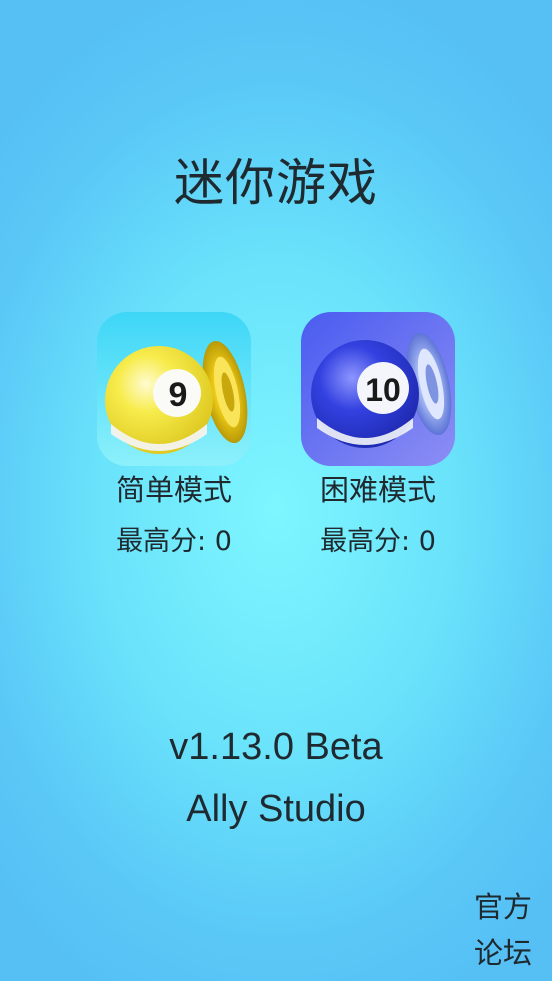  Describe the element at coordinates (383, 390) in the screenshot. I see `ball-number: 10` at that location.